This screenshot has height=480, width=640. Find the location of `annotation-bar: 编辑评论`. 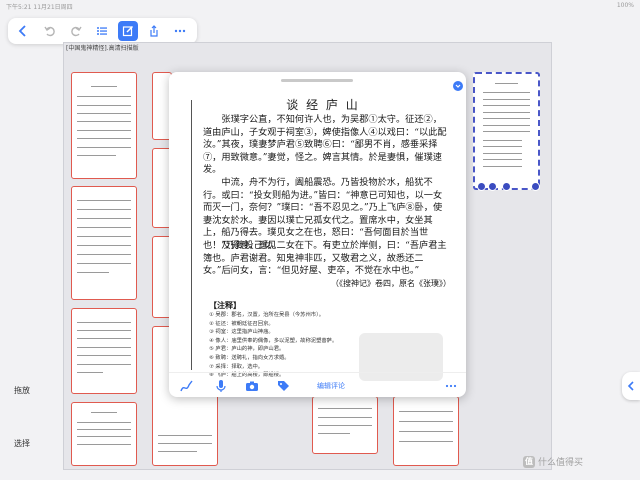

annotation-bar: 编辑评论 is located at coordinates (317, 384).